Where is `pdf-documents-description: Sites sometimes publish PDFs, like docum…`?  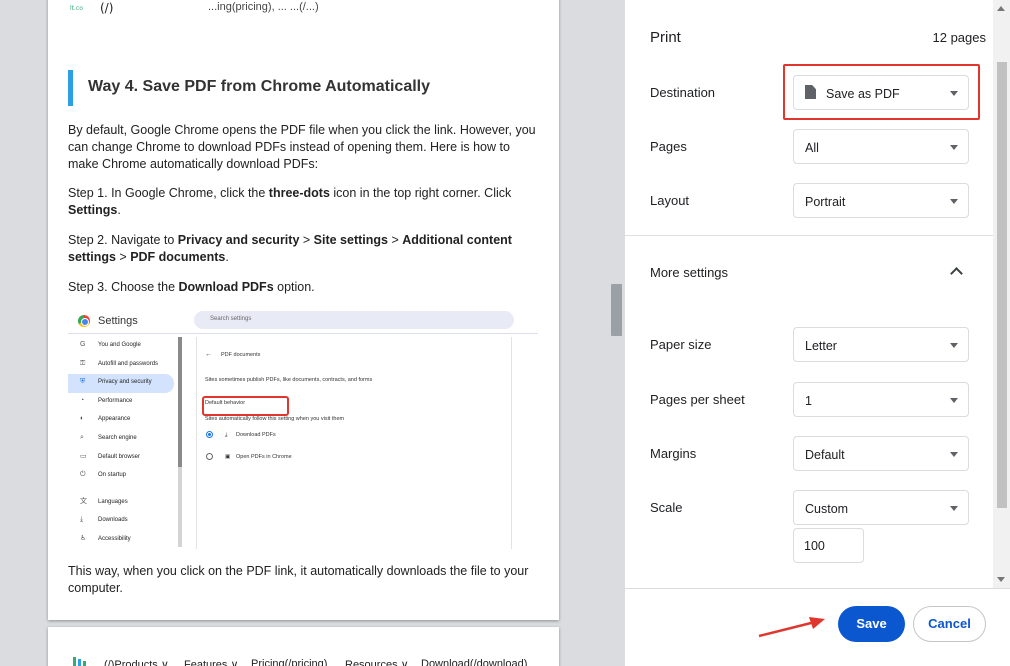 pdf-documents-description: Sites sometimes publish PDFs, like docum… is located at coordinates (289, 380).